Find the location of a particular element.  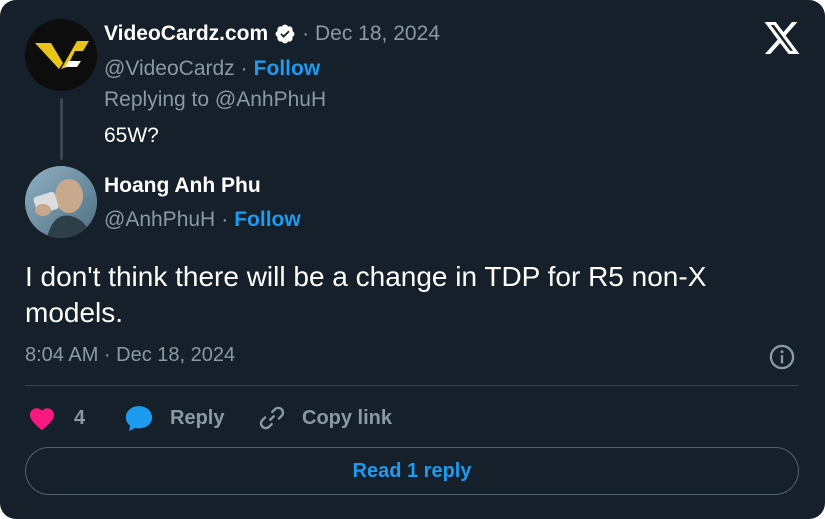

like-button: 4 is located at coordinates (56, 418).